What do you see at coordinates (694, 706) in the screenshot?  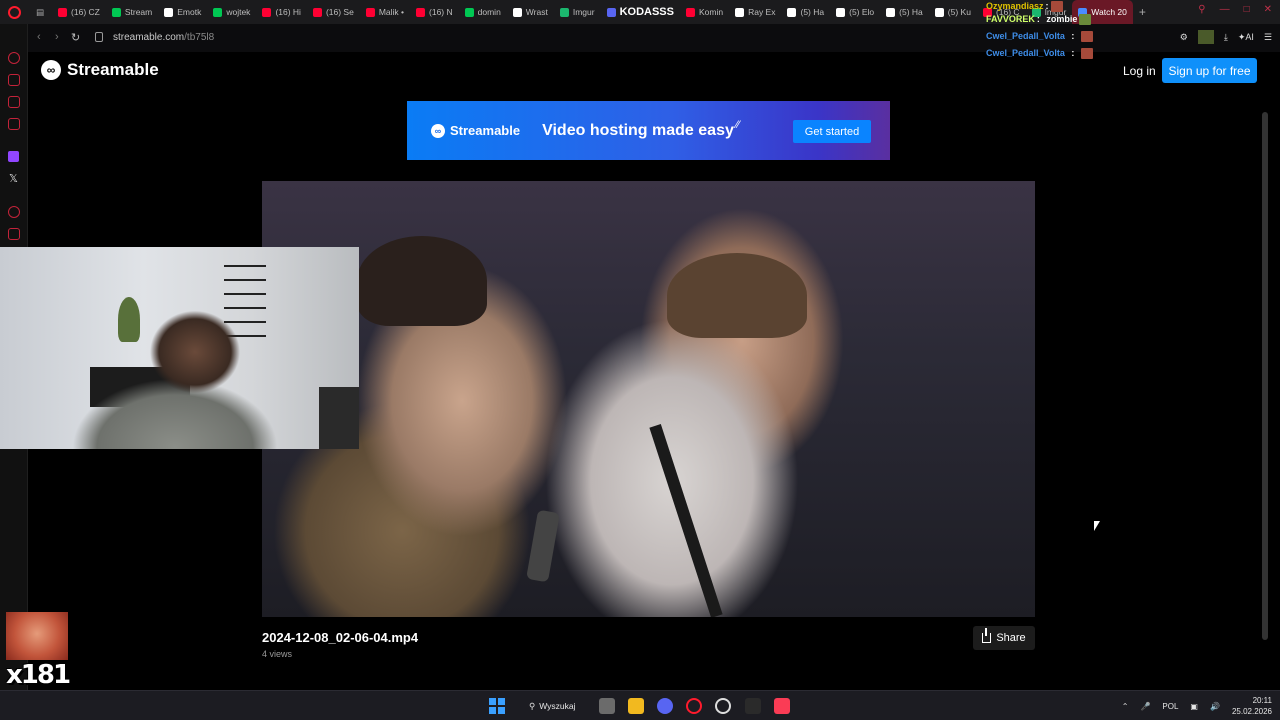 I see `opera-taskbar-icon` at bounding box center [694, 706].